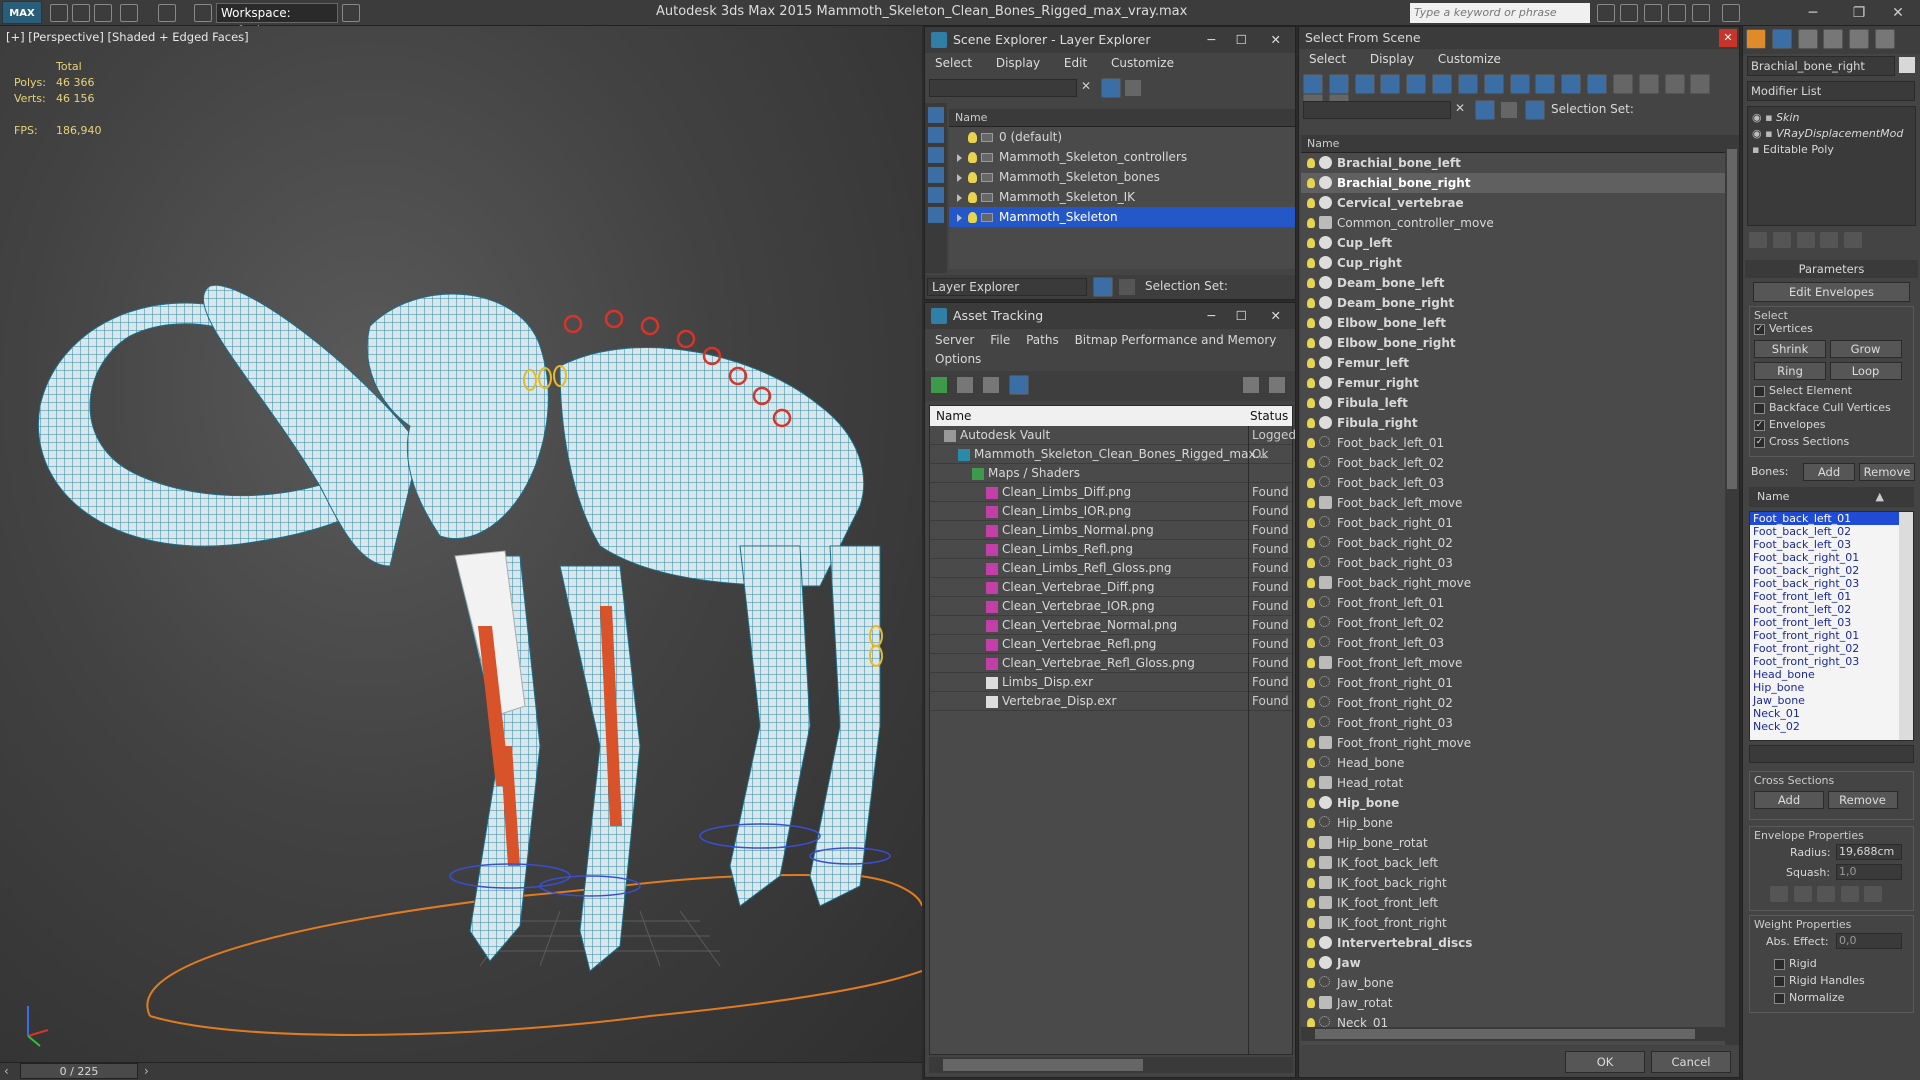  I want to click on menu-select: Select, so click(1327, 59).